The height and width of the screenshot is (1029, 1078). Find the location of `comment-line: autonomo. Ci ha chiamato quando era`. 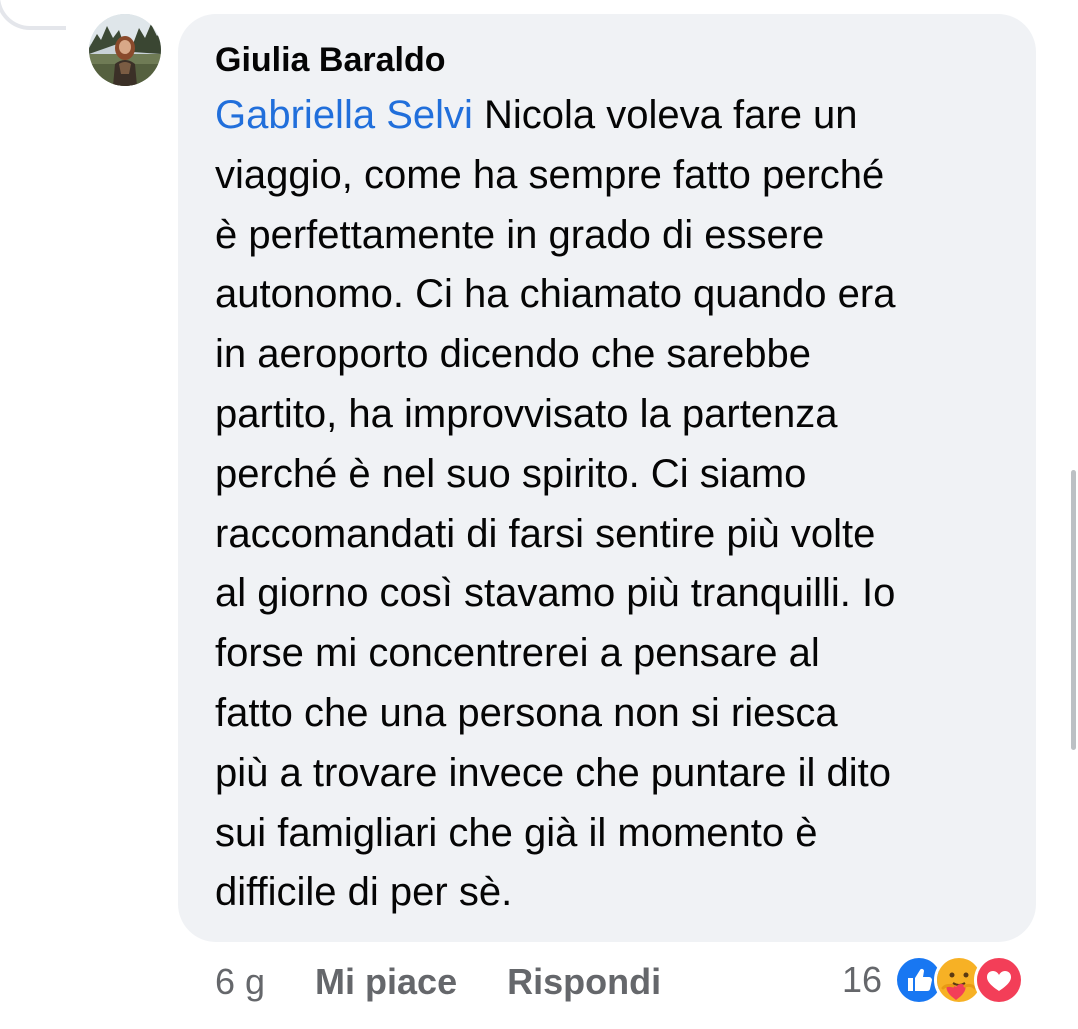

comment-line: autonomo. Ci ha chiamato quando era is located at coordinates (555, 294).